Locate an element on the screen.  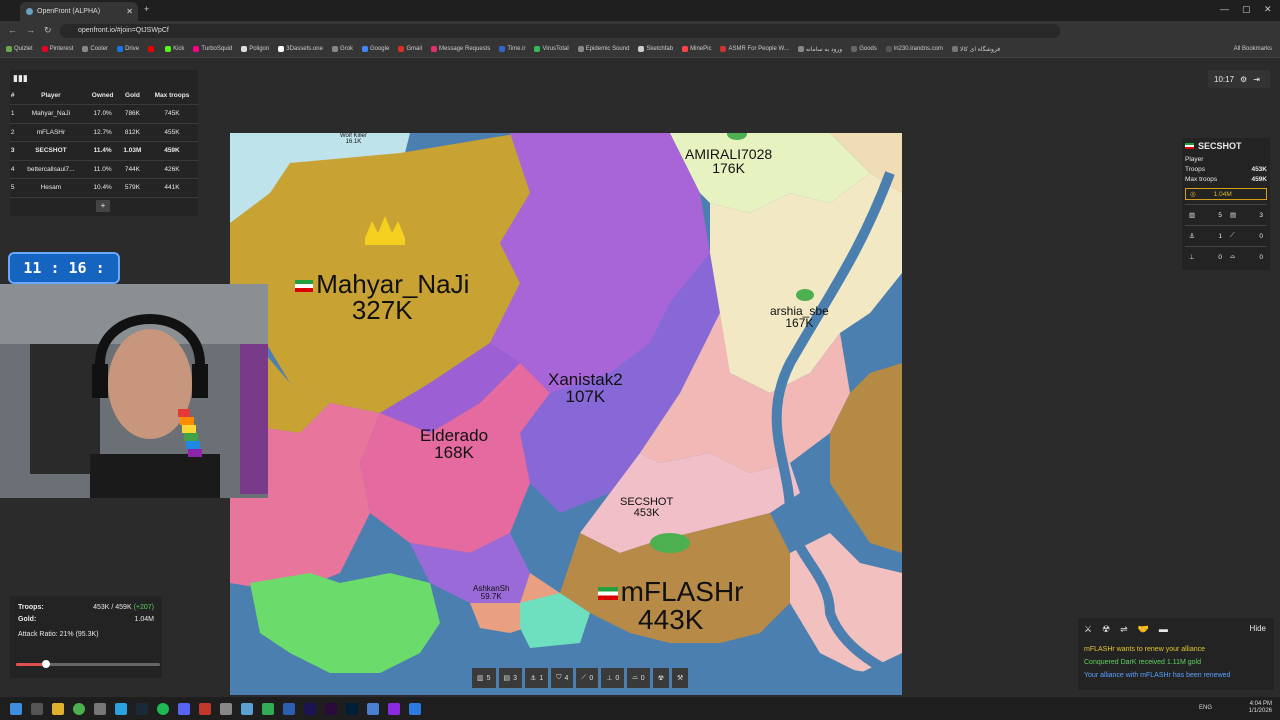
leaderboard-cell: Hesam is located at coordinates (51, 188).